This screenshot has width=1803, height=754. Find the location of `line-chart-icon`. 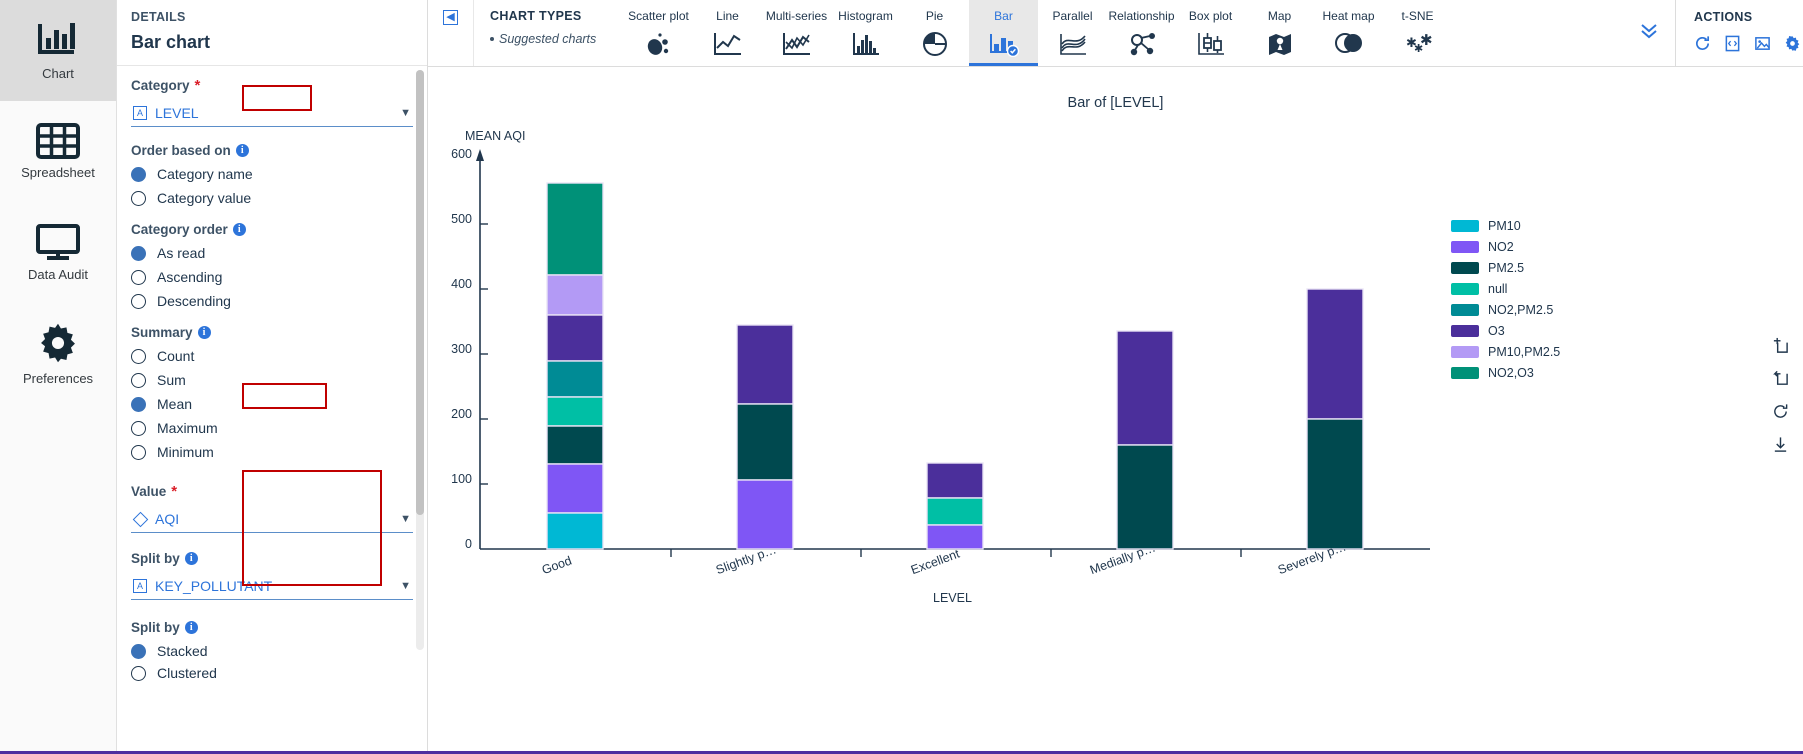

line-chart-icon is located at coordinates (728, 44).